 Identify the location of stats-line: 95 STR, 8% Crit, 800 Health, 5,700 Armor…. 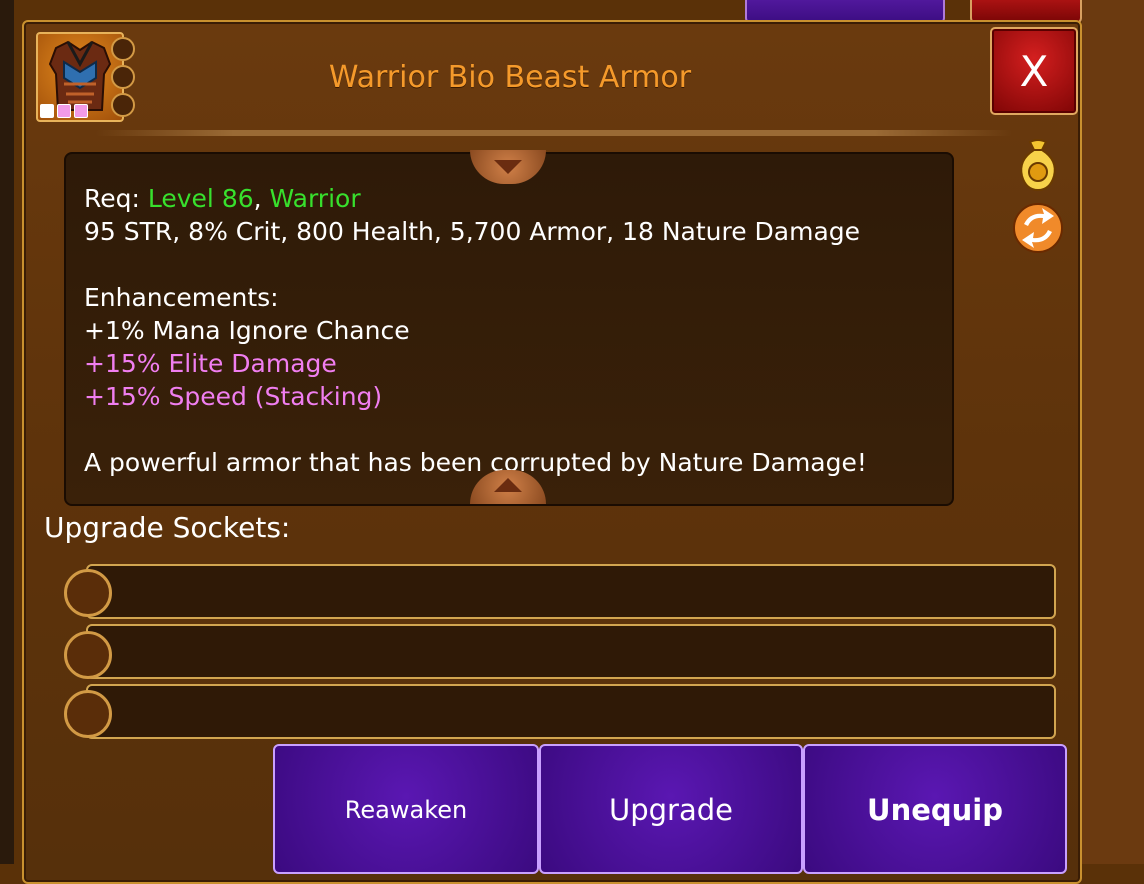
(472, 231).